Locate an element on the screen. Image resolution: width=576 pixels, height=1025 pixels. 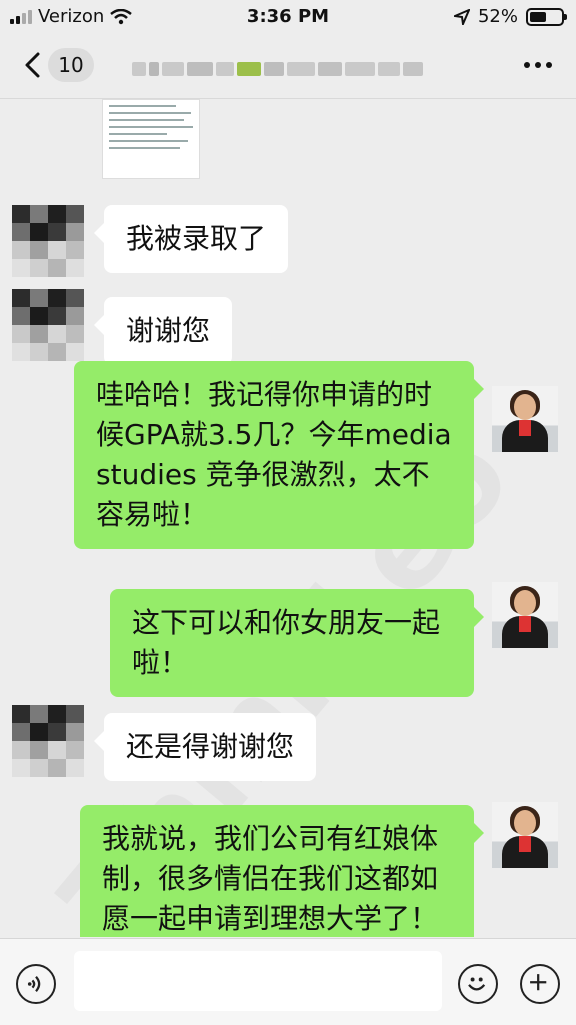
shared-image-thumbnail is located at coordinates (151, 139).